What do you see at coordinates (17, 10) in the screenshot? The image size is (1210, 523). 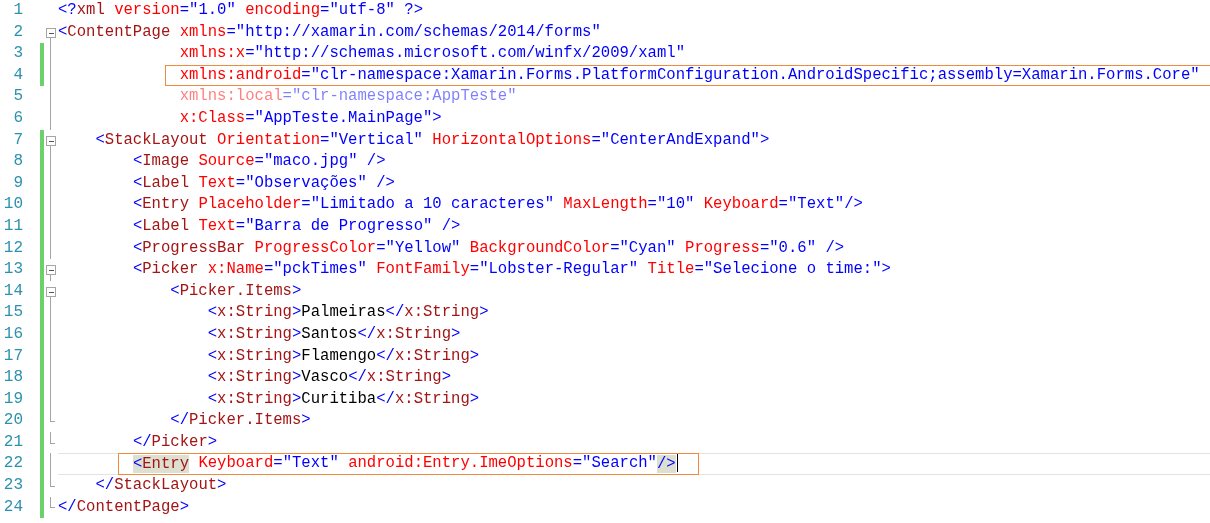 I see `line-number: 1` at bounding box center [17, 10].